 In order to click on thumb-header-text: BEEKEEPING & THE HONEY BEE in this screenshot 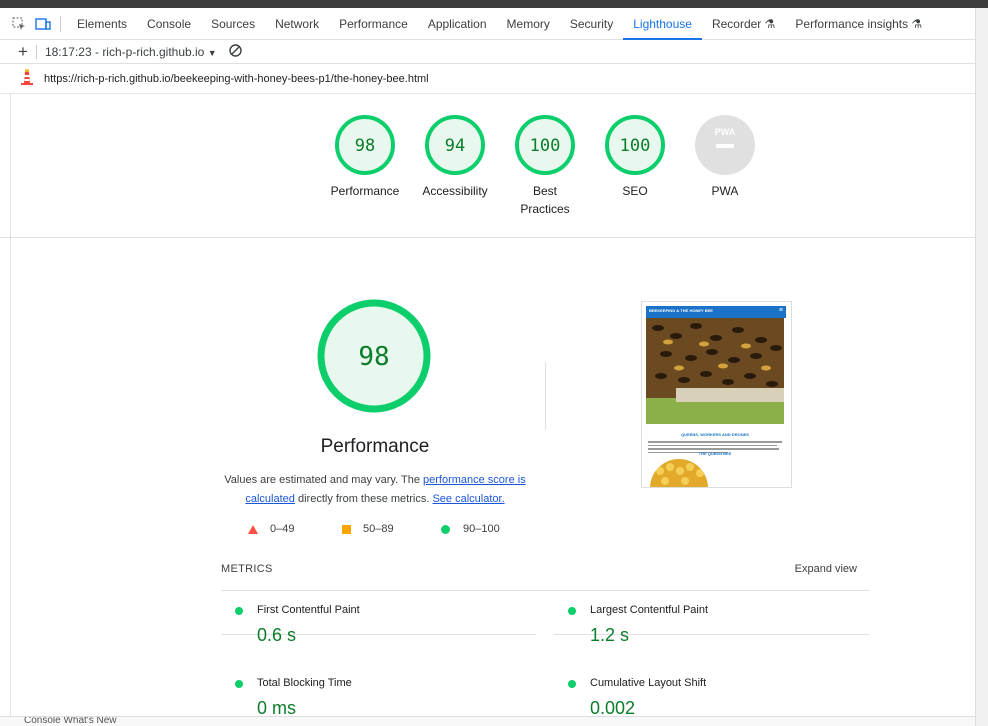, I will do `click(681, 310)`.